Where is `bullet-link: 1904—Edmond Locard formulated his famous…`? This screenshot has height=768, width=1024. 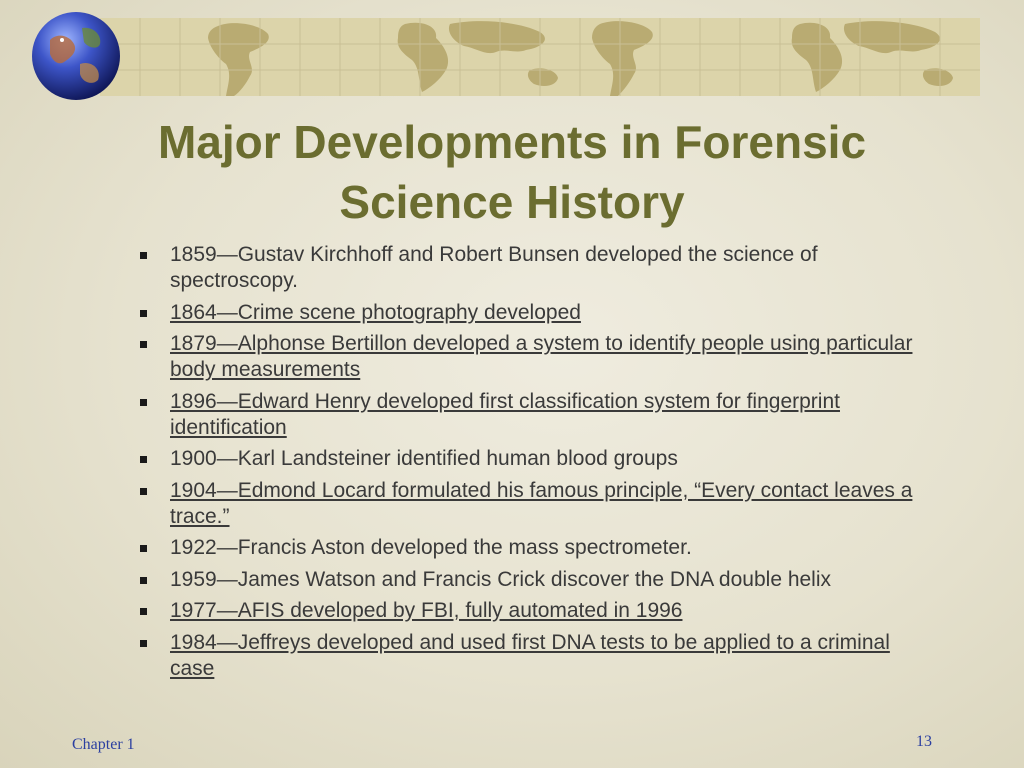 bullet-link: 1904—Edmond Locard formulated his famous… is located at coordinates (541, 503).